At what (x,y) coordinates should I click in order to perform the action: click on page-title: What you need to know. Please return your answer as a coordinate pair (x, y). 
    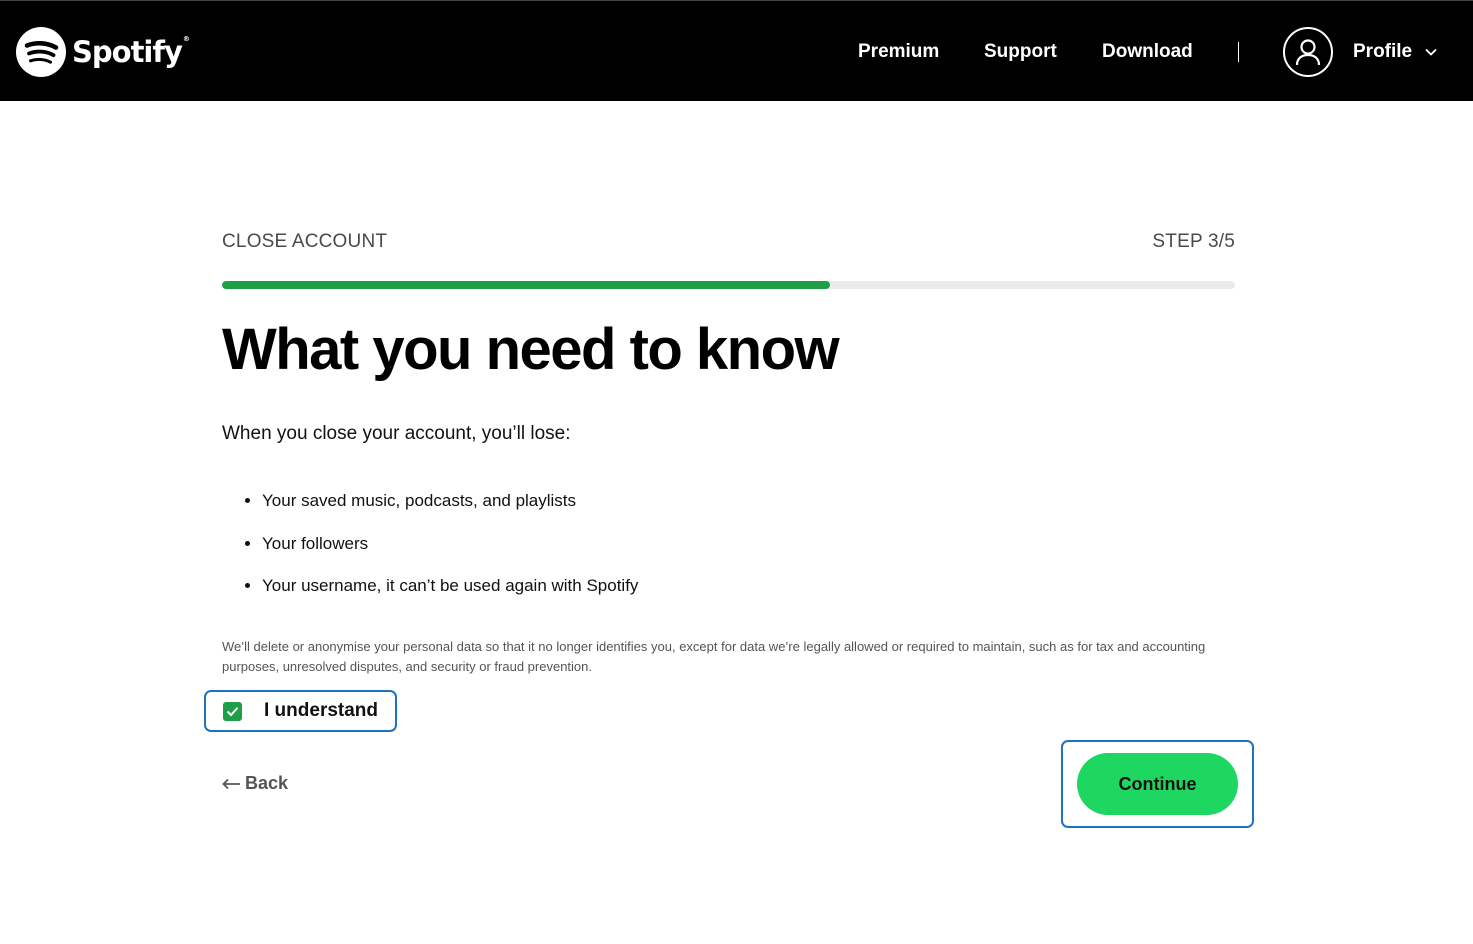
    Looking at the image, I should click on (531, 349).